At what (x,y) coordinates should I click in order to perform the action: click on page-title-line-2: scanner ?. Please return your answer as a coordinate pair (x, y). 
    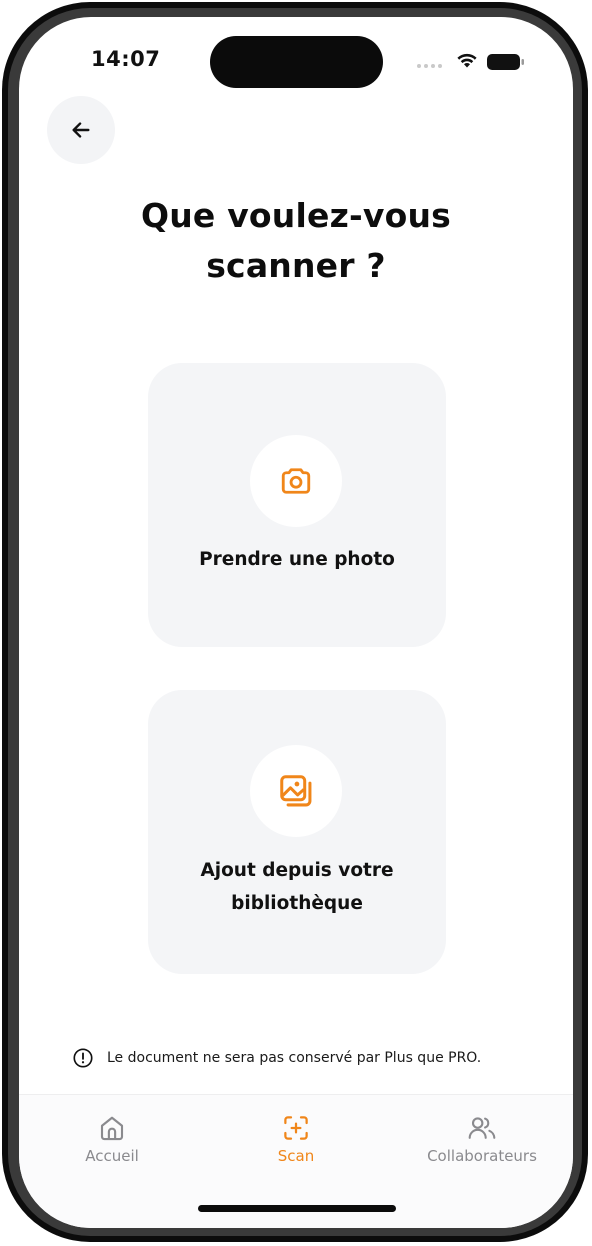
    Looking at the image, I should click on (296, 265).